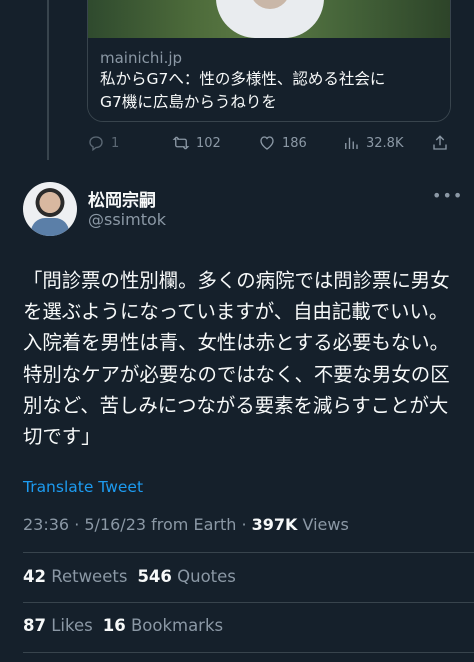  I want to click on bookmarks-stat: 16 Bookmarks, so click(163, 625).